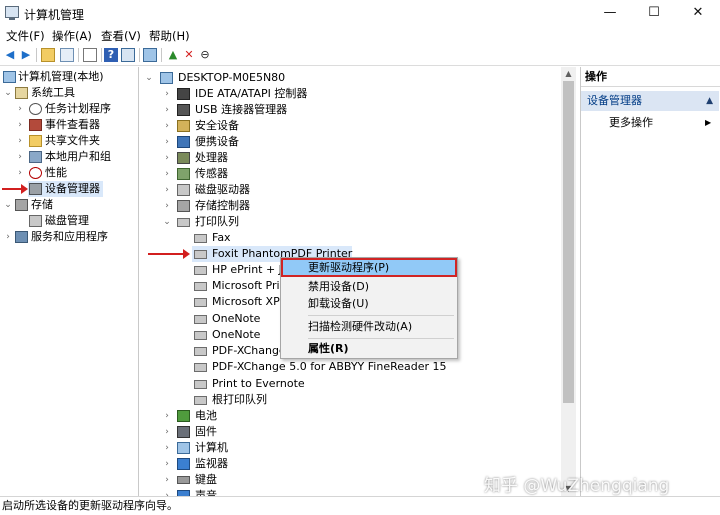  Describe the element at coordinates (90, 55) in the screenshot. I see `properties-icon` at that location.